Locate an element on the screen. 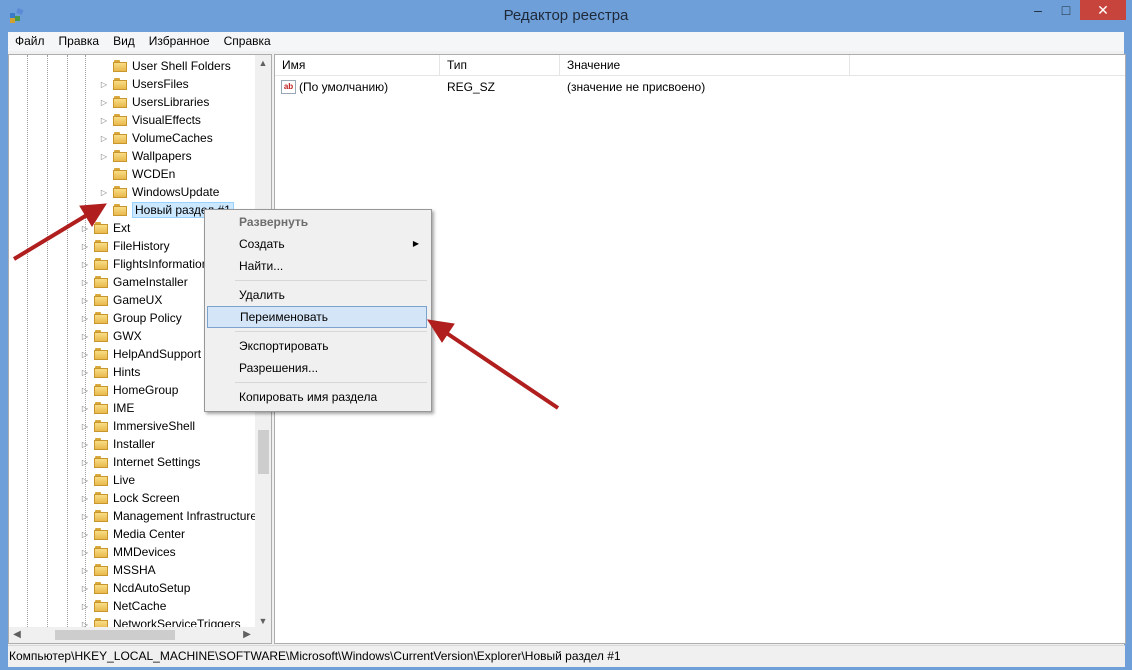 The image size is (1132, 670). tree-item: ▷ HelpAndSupport is located at coordinates (140, 354).